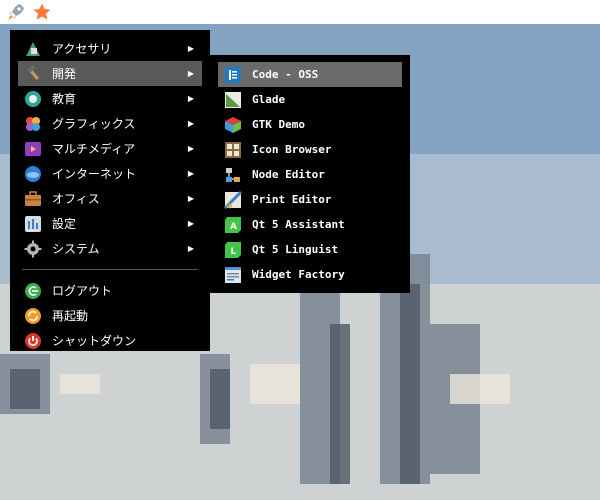  What do you see at coordinates (233, 75) in the screenshot?
I see `vscode-icon` at bounding box center [233, 75].